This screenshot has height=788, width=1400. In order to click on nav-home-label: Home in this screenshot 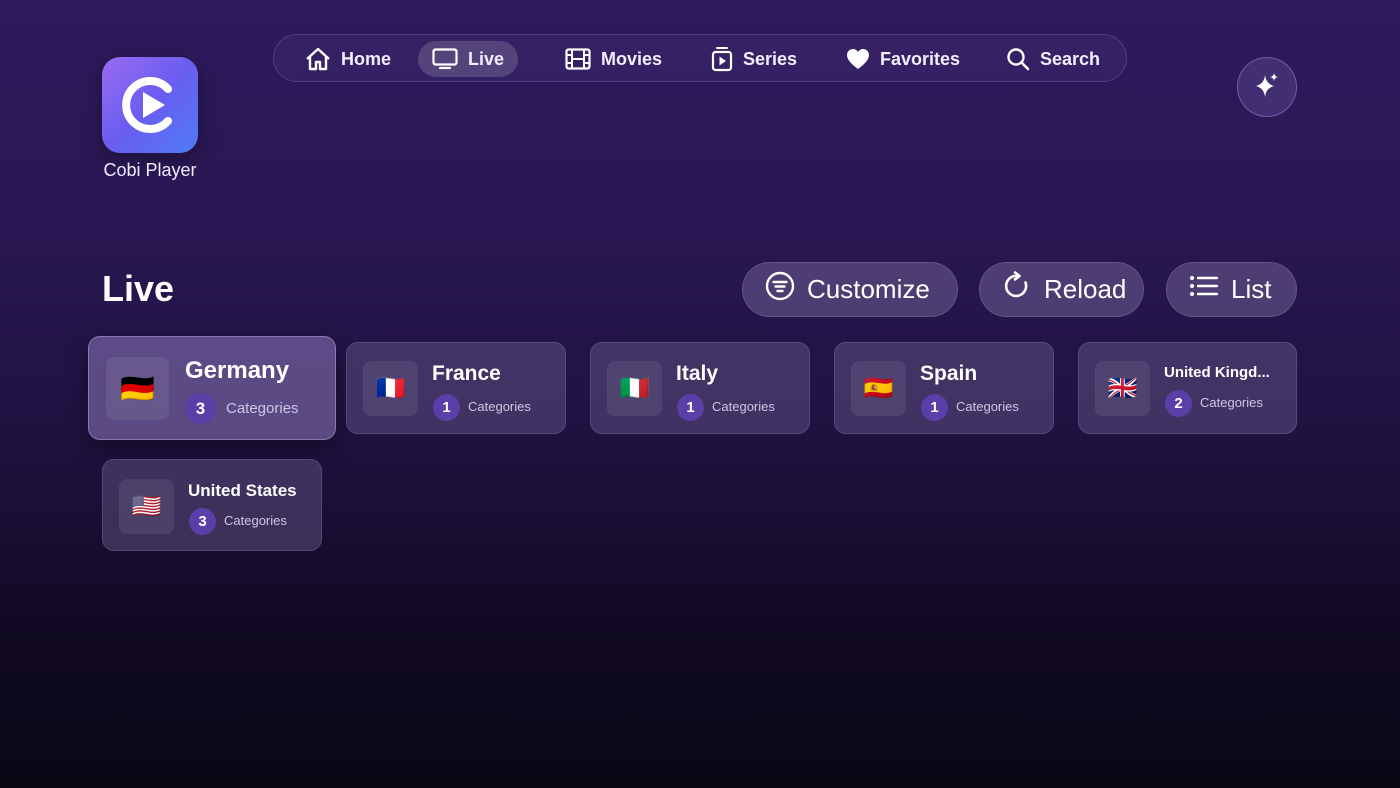, I will do `click(366, 58)`.